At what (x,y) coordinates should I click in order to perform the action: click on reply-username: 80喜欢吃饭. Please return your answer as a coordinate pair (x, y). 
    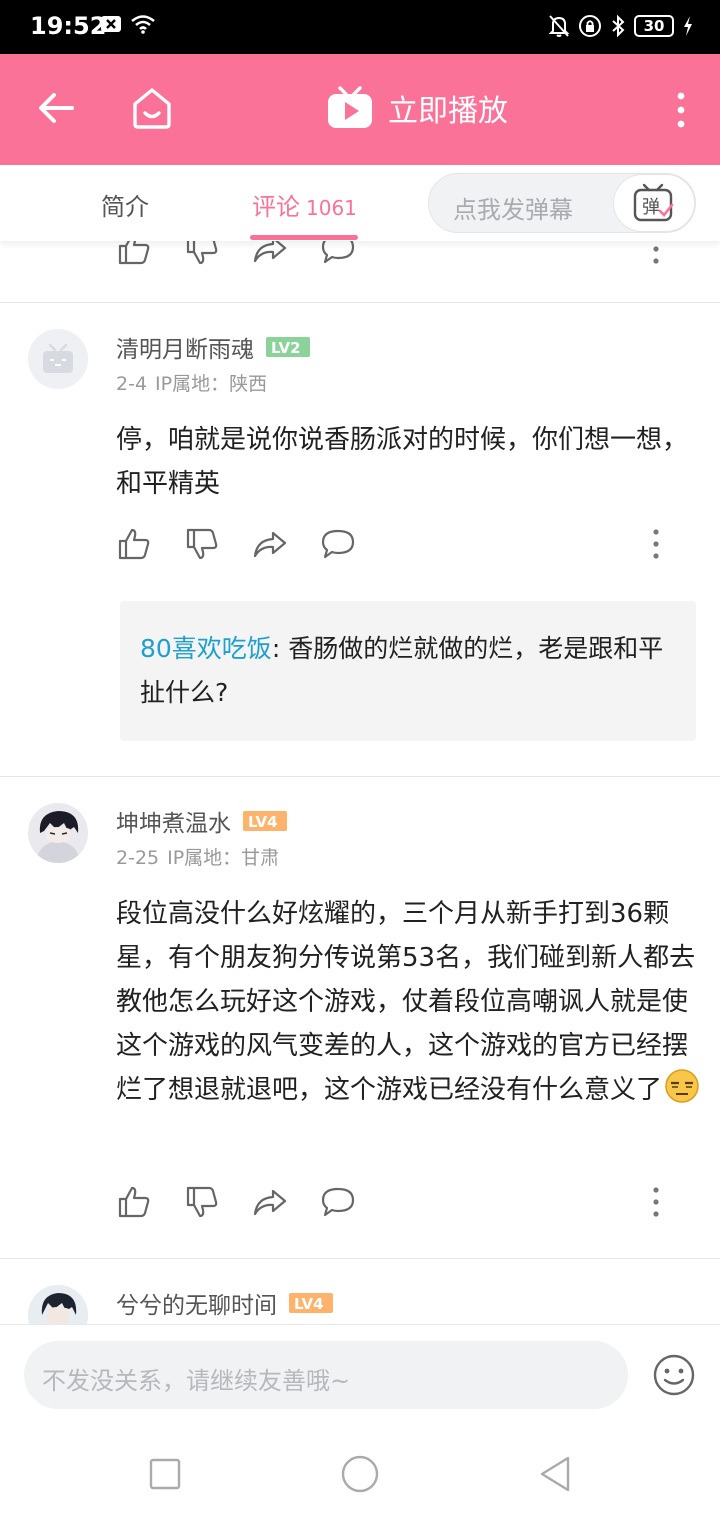
    Looking at the image, I should click on (206, 648).